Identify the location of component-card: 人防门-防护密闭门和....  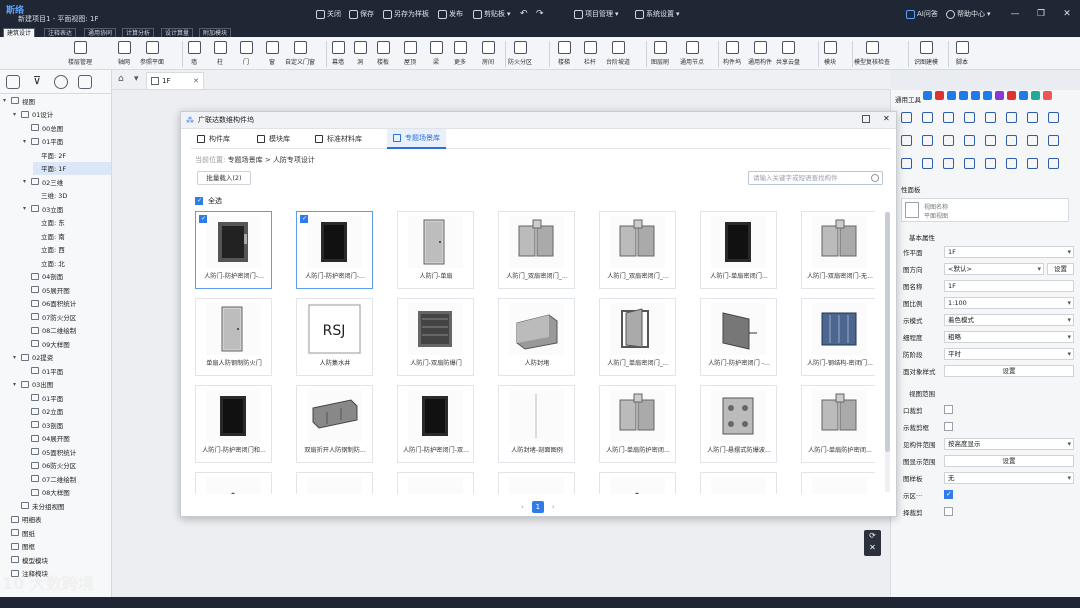
(233, 424).